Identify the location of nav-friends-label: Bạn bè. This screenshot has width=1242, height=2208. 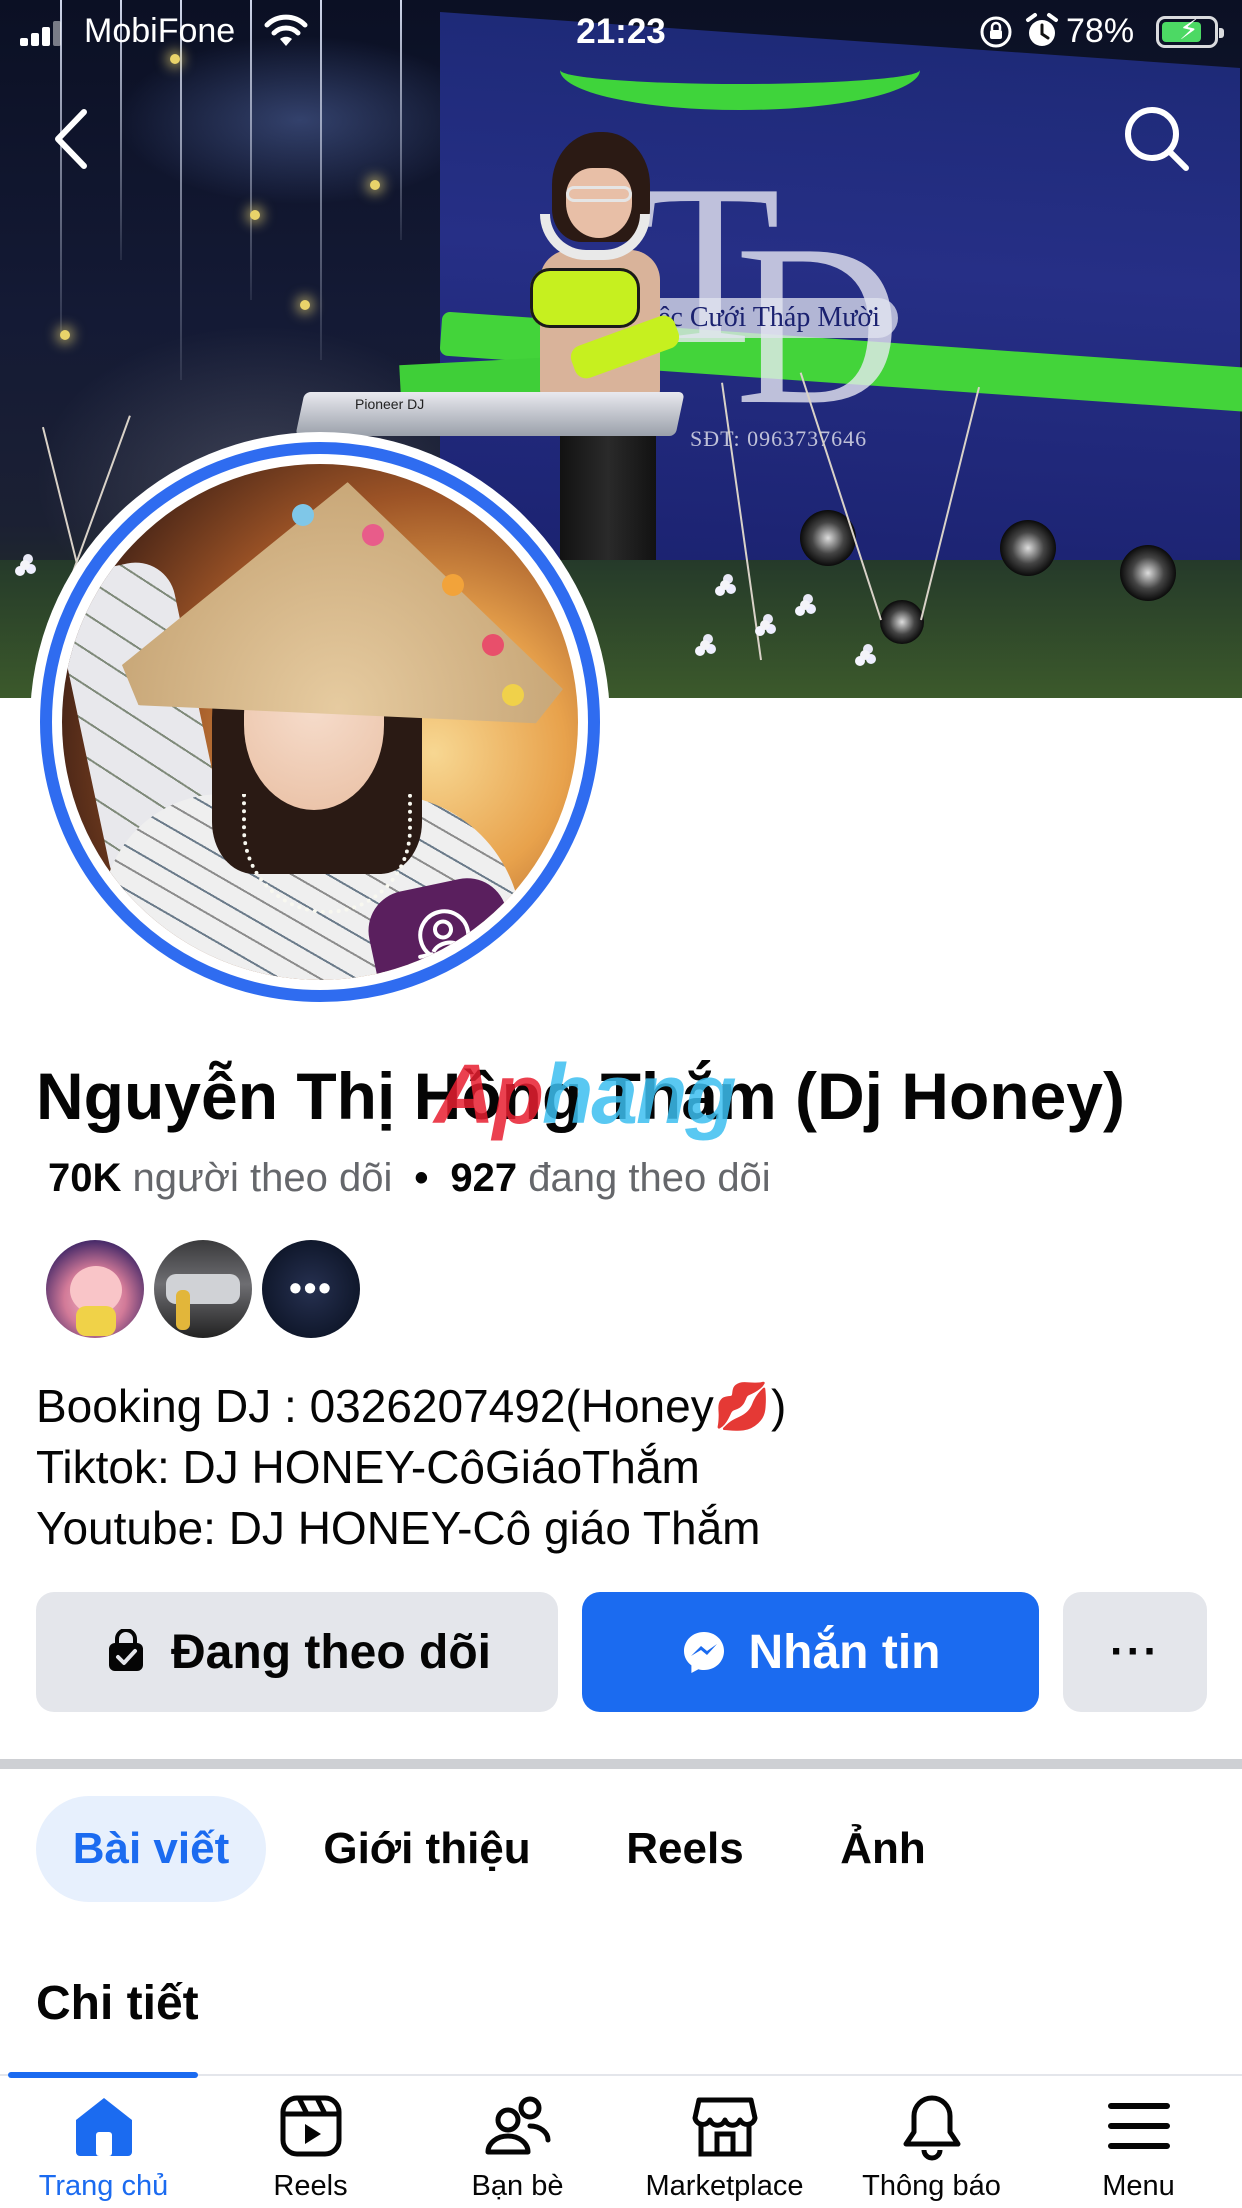
(517, 2186).